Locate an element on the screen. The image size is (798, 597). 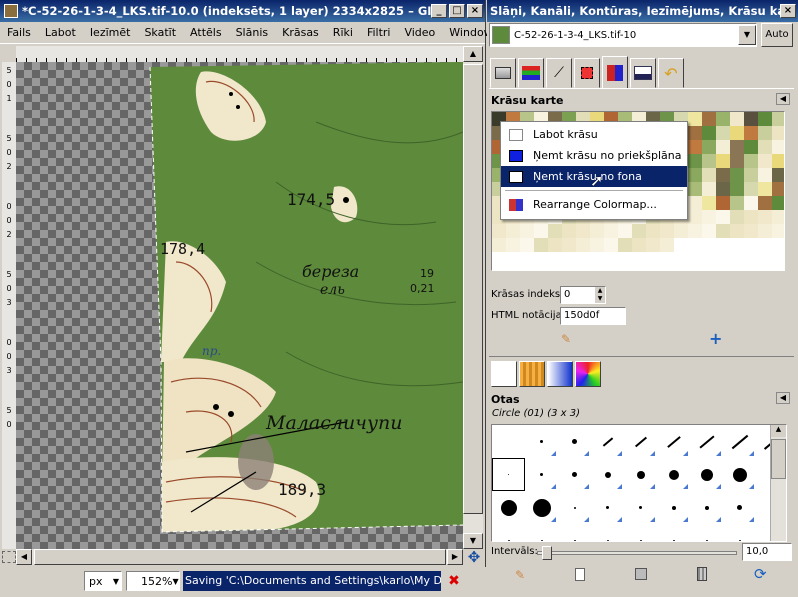
menu-item: Slānis is located at coordinates (252, 32).